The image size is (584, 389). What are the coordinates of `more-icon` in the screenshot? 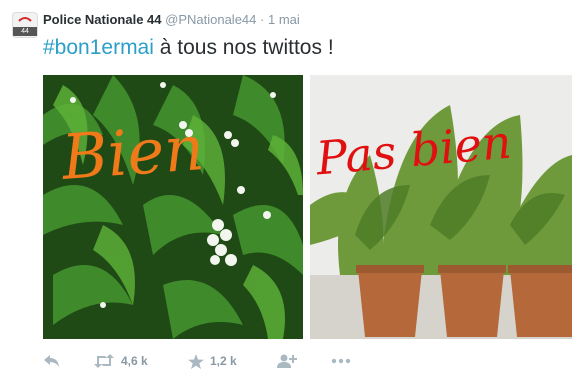 It's located at (341, 361).